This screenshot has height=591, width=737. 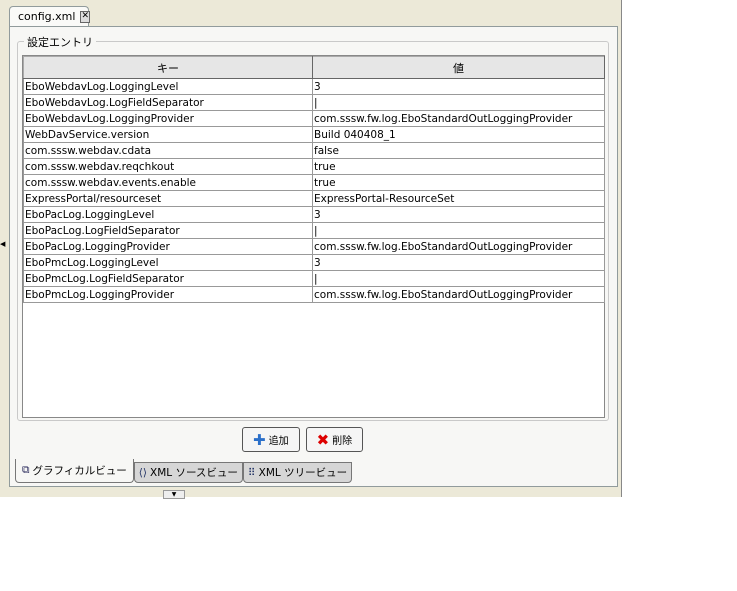 What do you see at coordinates (168, 294) in the screenshot?
I see `key-cell: EboPmcLog.LoggingProvider` at bounding box center [168, 294].